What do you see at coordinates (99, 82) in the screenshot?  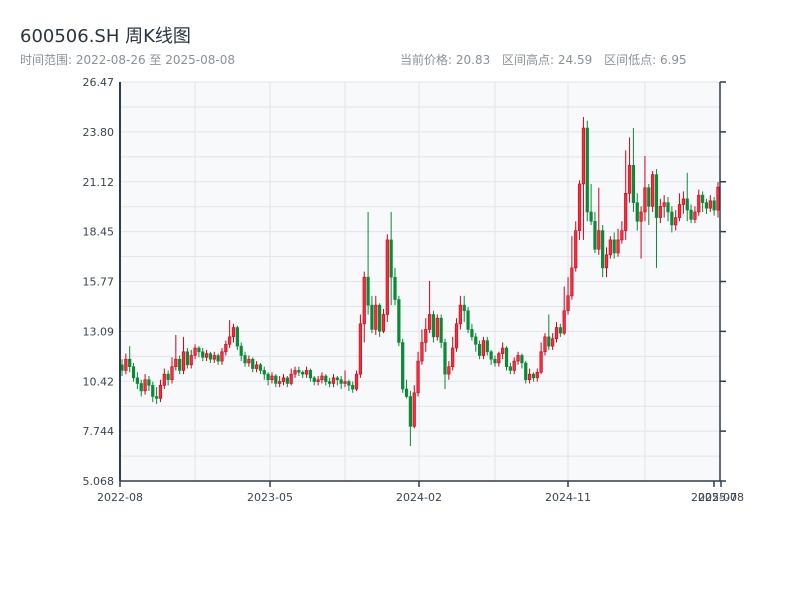 I see `y-tick-label: 26.47` at bounding box center [99, 82].